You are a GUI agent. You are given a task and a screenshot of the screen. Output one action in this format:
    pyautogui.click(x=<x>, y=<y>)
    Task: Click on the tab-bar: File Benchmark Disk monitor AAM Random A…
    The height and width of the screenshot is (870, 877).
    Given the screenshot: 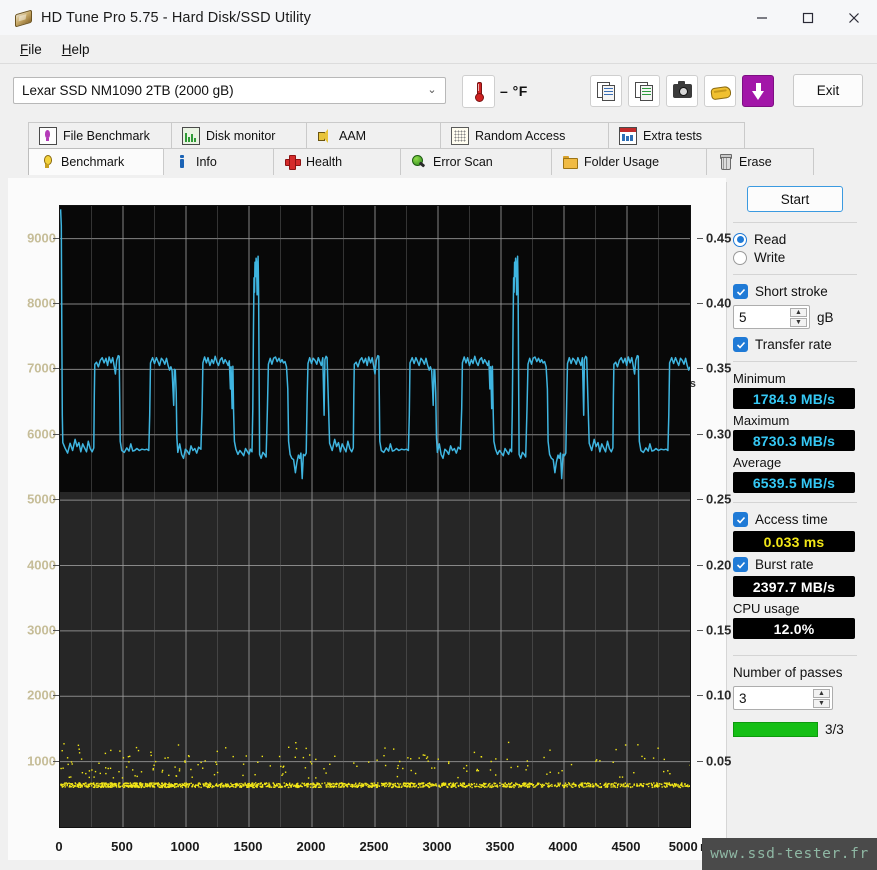 What is the action you would take?
    pyautogui.click(x=438, y=148)
    